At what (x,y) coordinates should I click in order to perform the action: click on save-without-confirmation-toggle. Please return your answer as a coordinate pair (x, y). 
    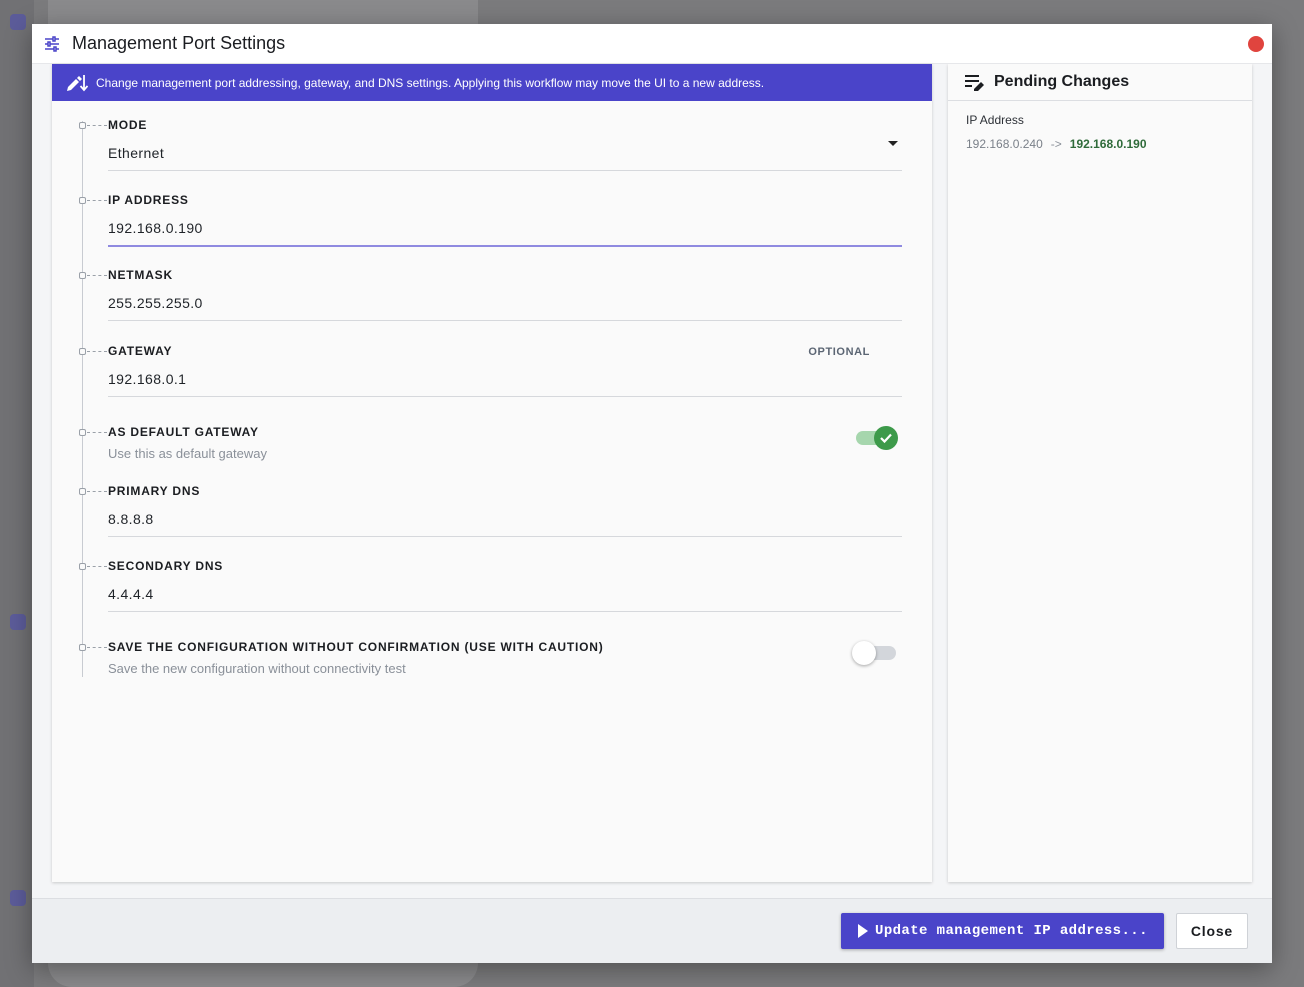
    Looking at the image, I should click on (875, 653).